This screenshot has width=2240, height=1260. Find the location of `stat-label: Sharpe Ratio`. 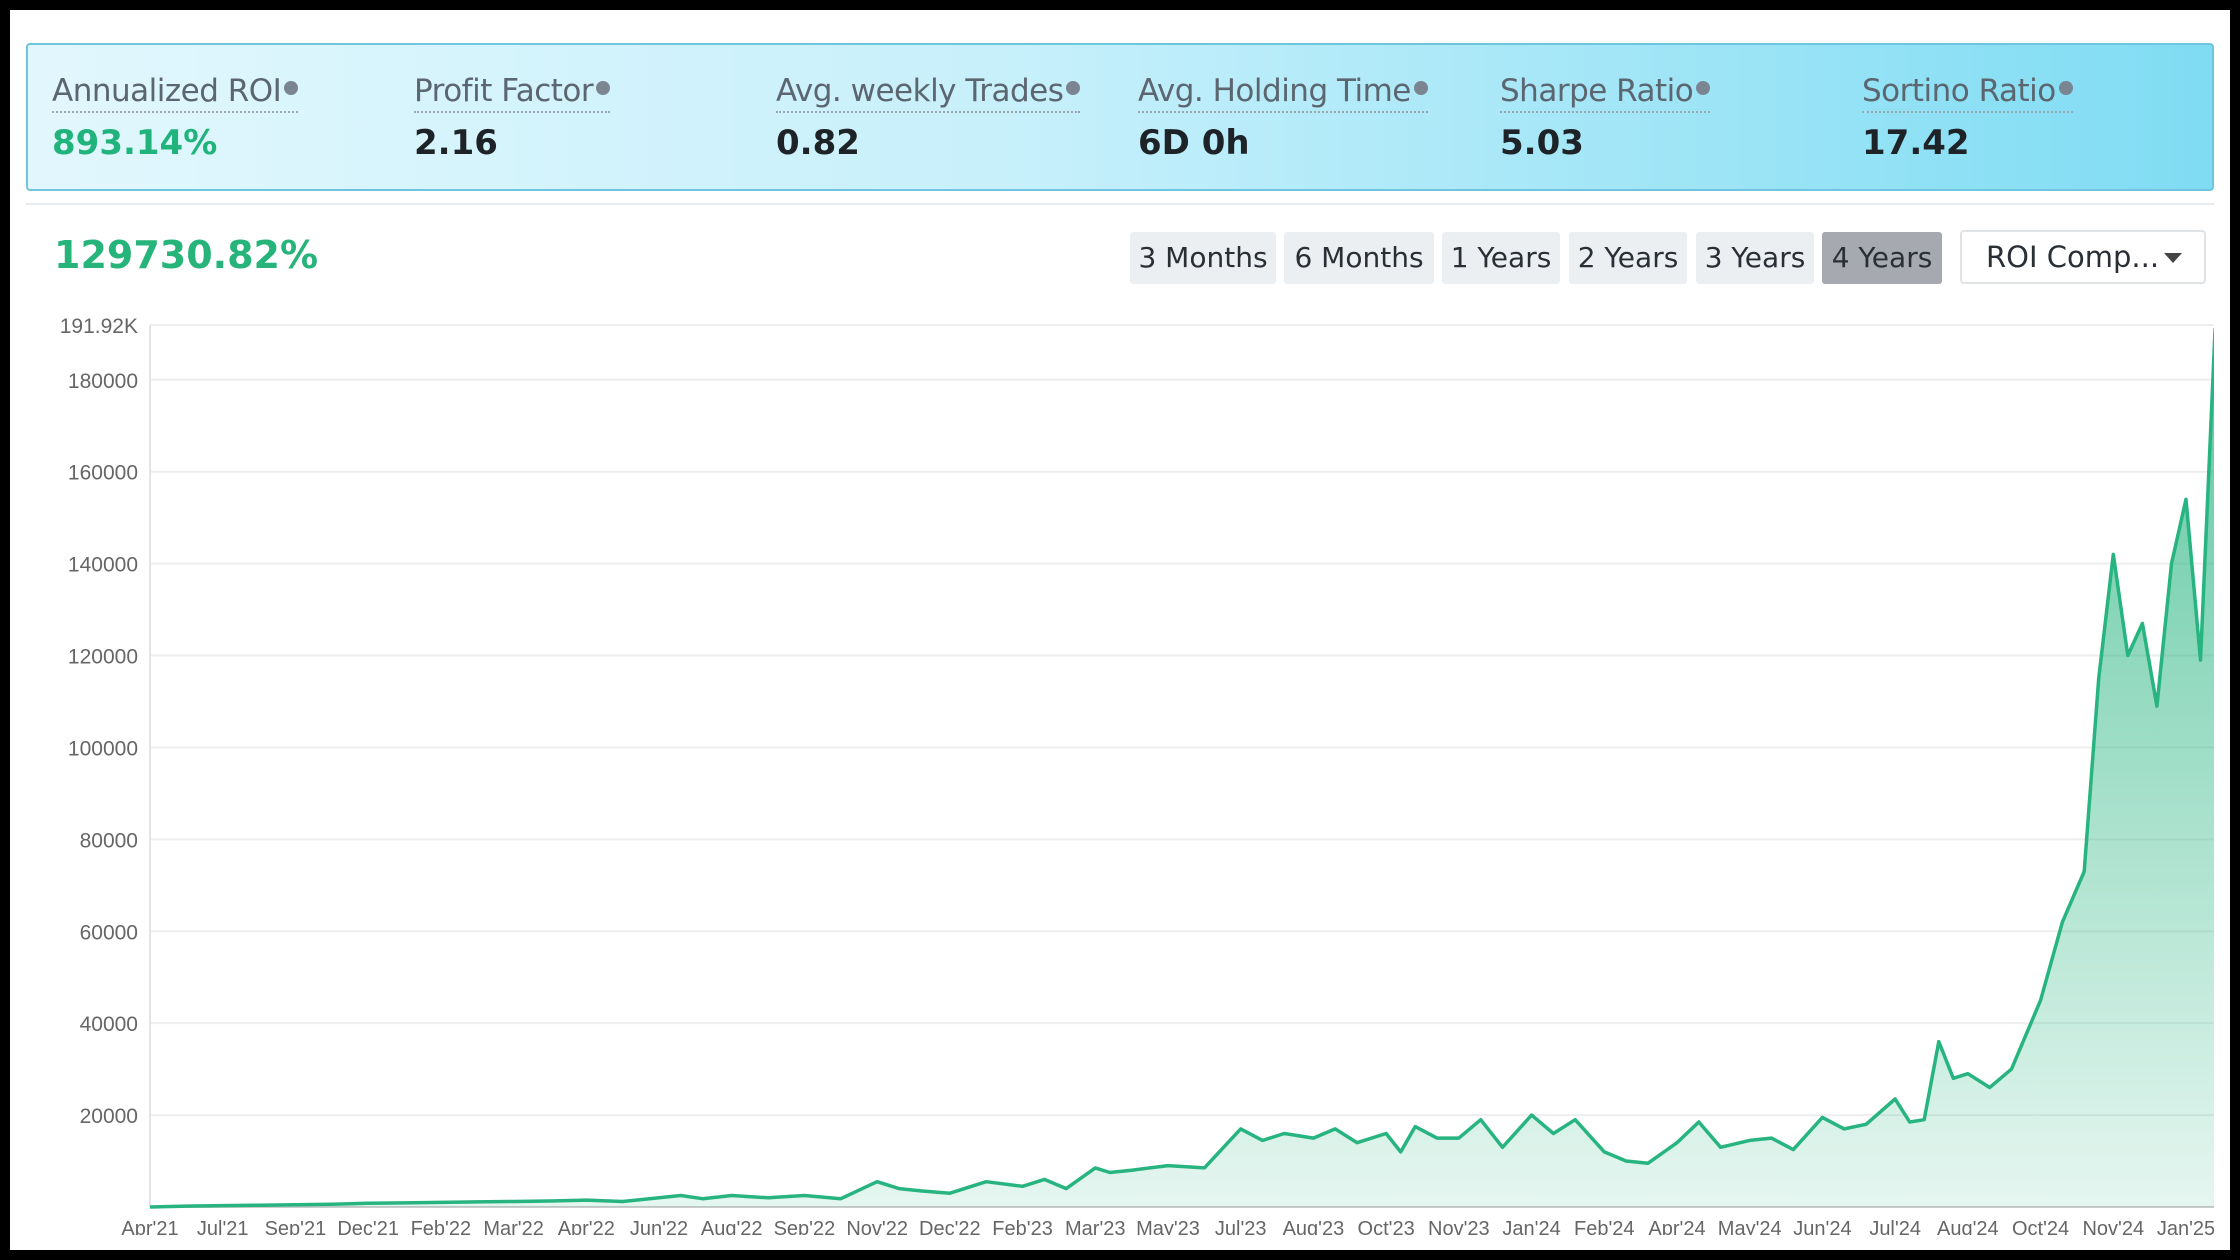

stat-label: Sharpe Ratio is located at coordinates (1605, 93).